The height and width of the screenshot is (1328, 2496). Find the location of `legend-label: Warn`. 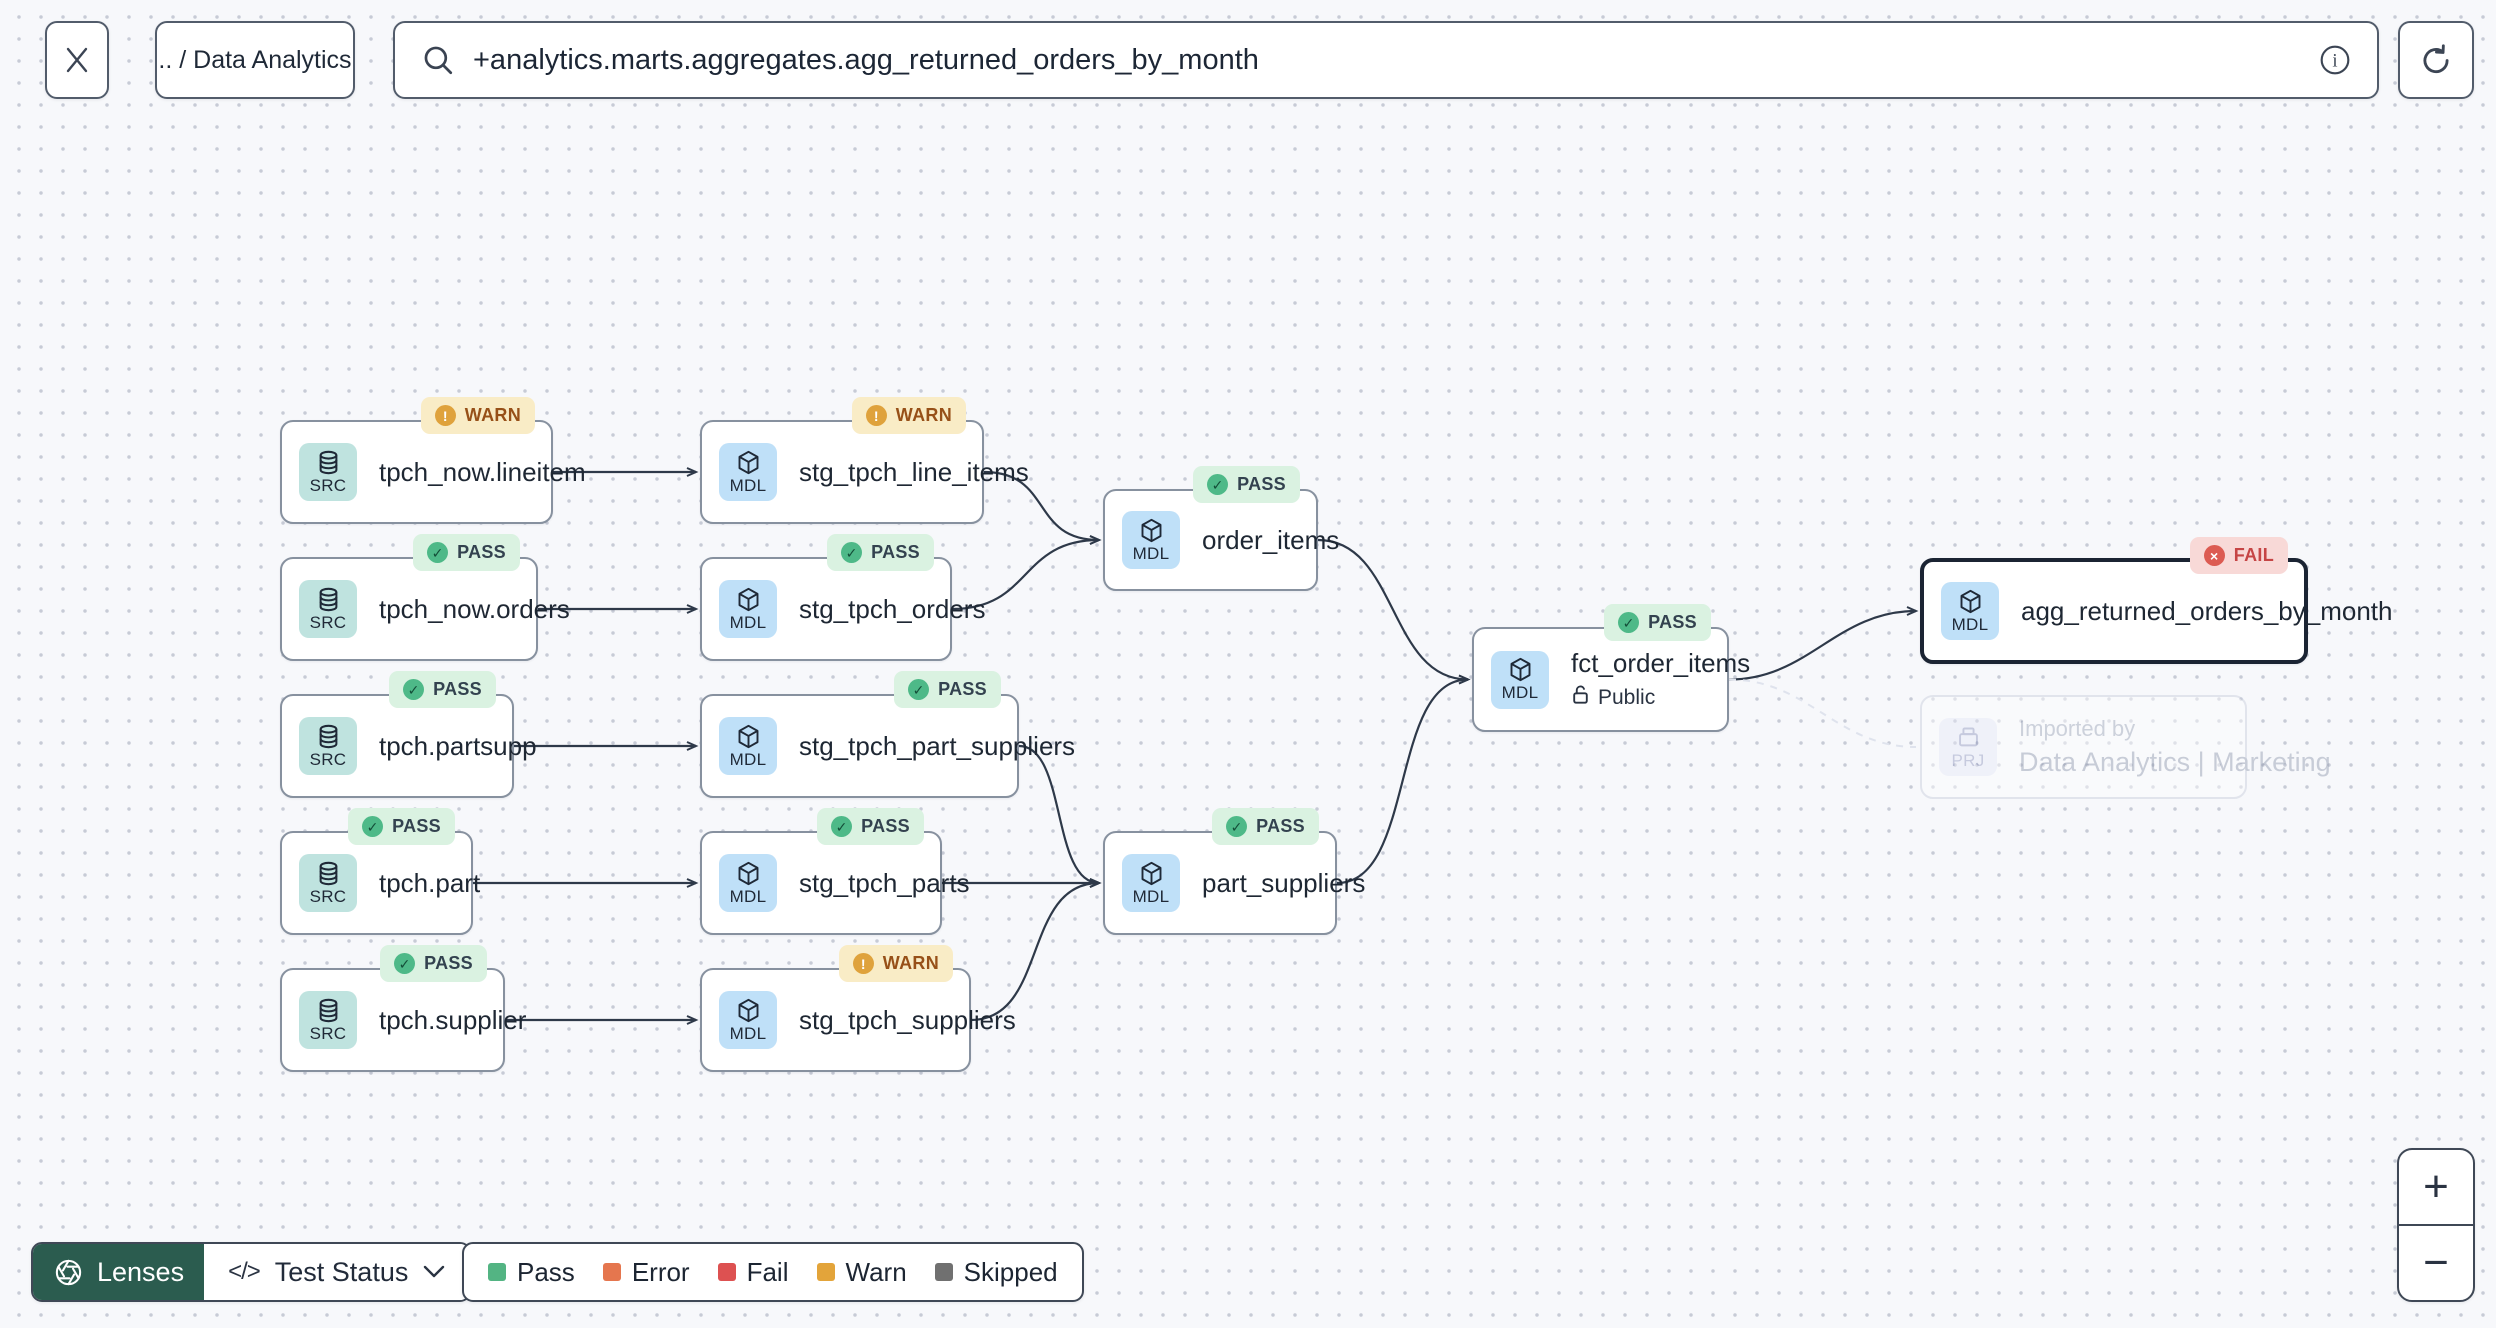

legend-label: Warn is located at coordinates (876, 1271).